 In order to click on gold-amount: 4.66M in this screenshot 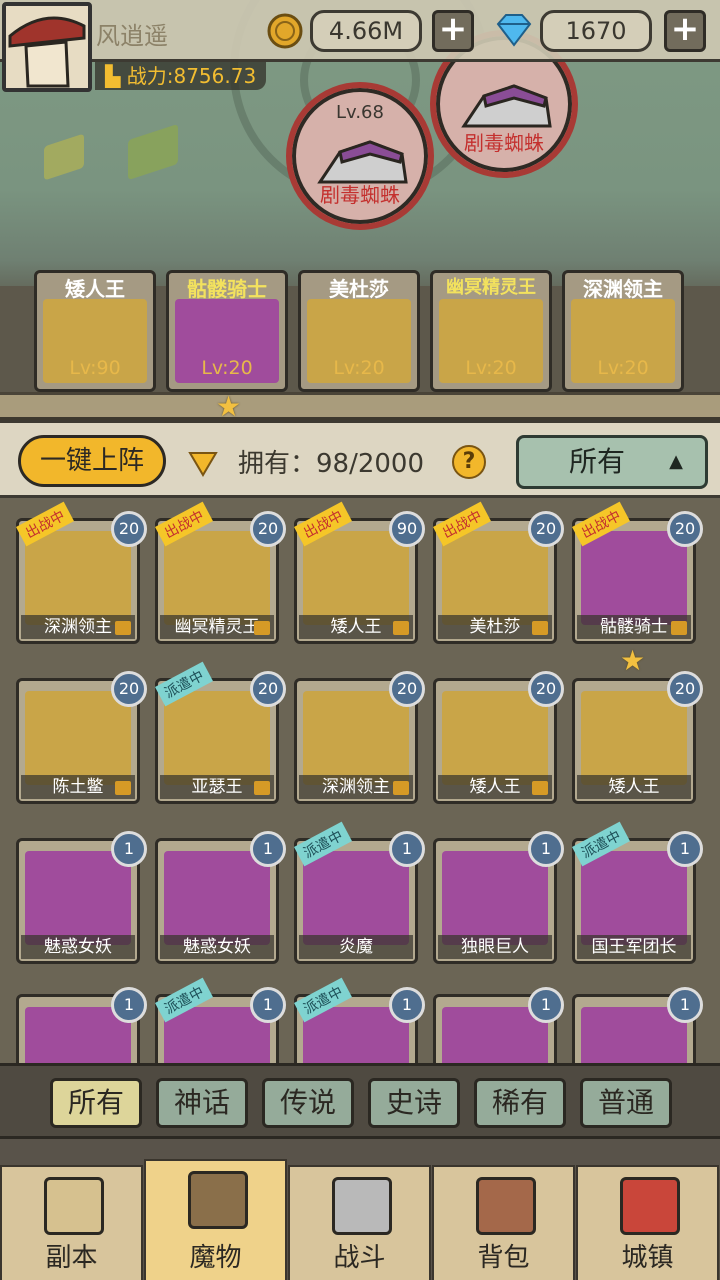, I will do `click(366, 31)`.